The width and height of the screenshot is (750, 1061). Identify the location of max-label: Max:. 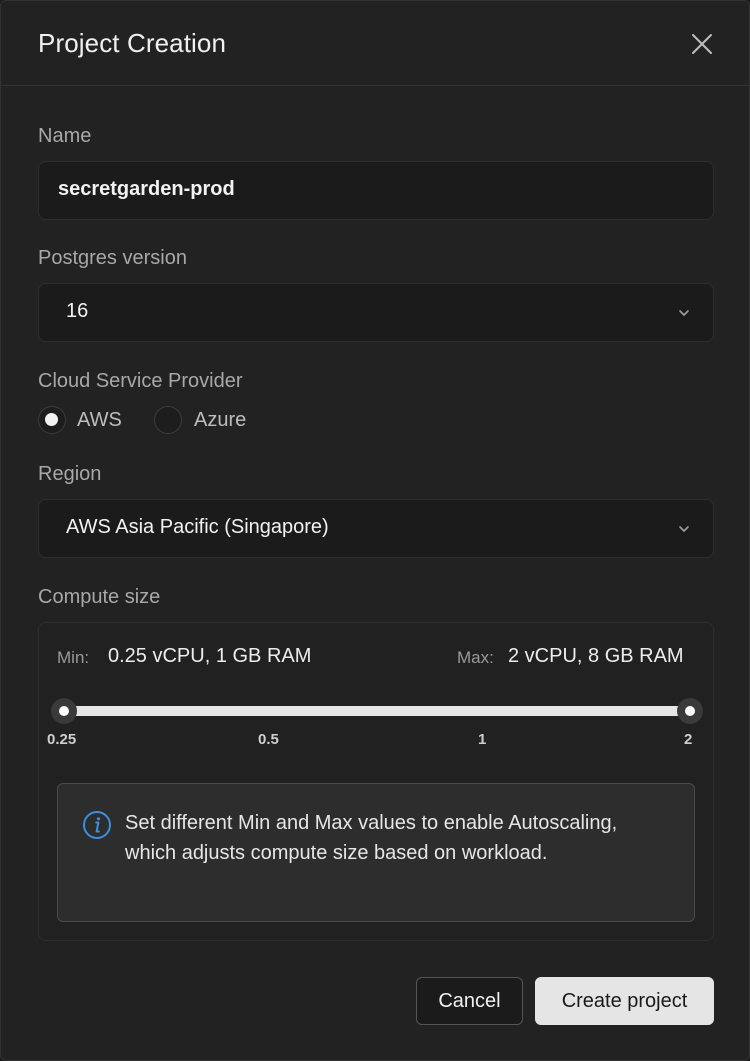
(475, 657).